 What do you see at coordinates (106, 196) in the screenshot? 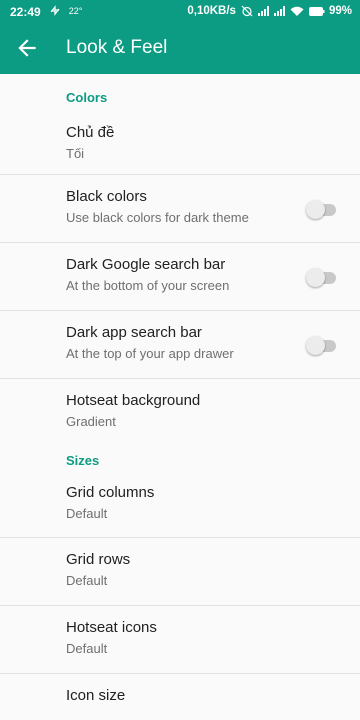
I see `setting-title: Black colors` at bounding box center [106, 196].